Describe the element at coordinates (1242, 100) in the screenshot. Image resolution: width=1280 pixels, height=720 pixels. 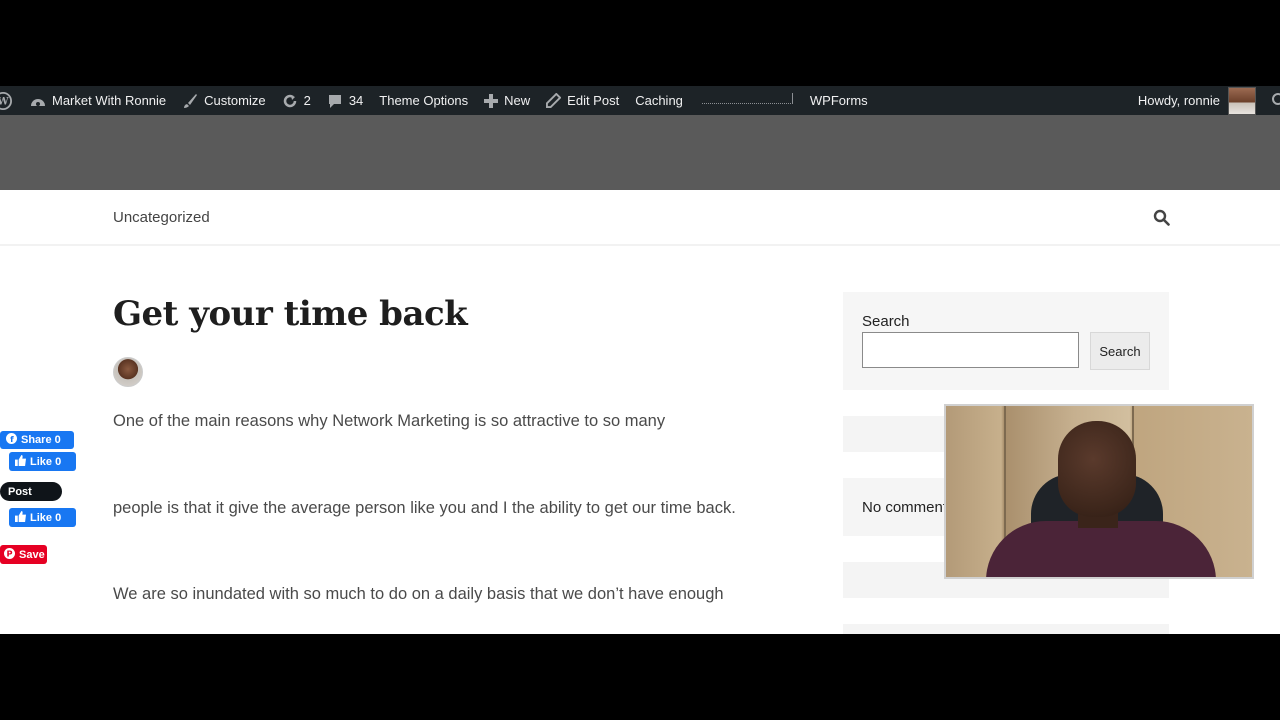
I see `user-avatar` at that location.